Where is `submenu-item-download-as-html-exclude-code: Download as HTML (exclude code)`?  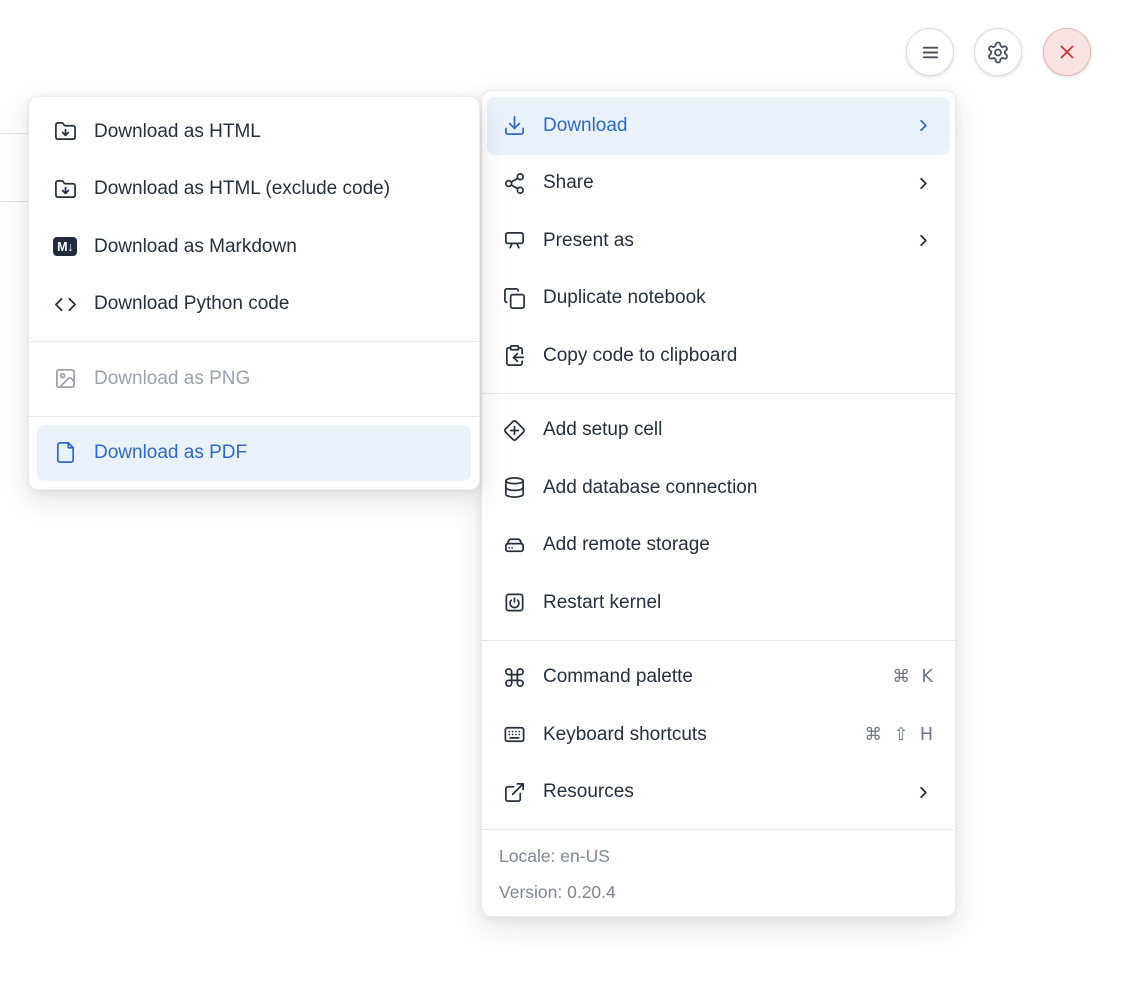 submenu-item-download-as-html-exclude-code: Download as HTML (exclude code) is located at coordinates (254, 190).